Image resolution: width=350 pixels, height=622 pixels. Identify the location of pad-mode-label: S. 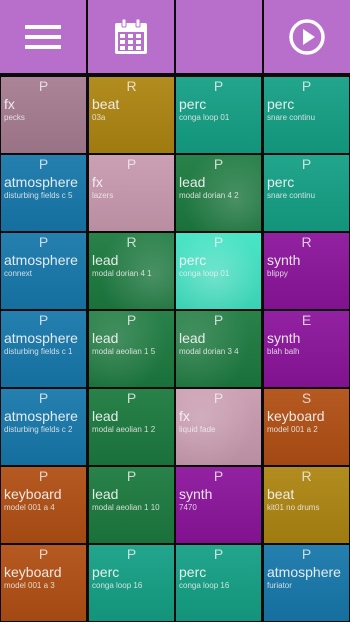
(306, 398).